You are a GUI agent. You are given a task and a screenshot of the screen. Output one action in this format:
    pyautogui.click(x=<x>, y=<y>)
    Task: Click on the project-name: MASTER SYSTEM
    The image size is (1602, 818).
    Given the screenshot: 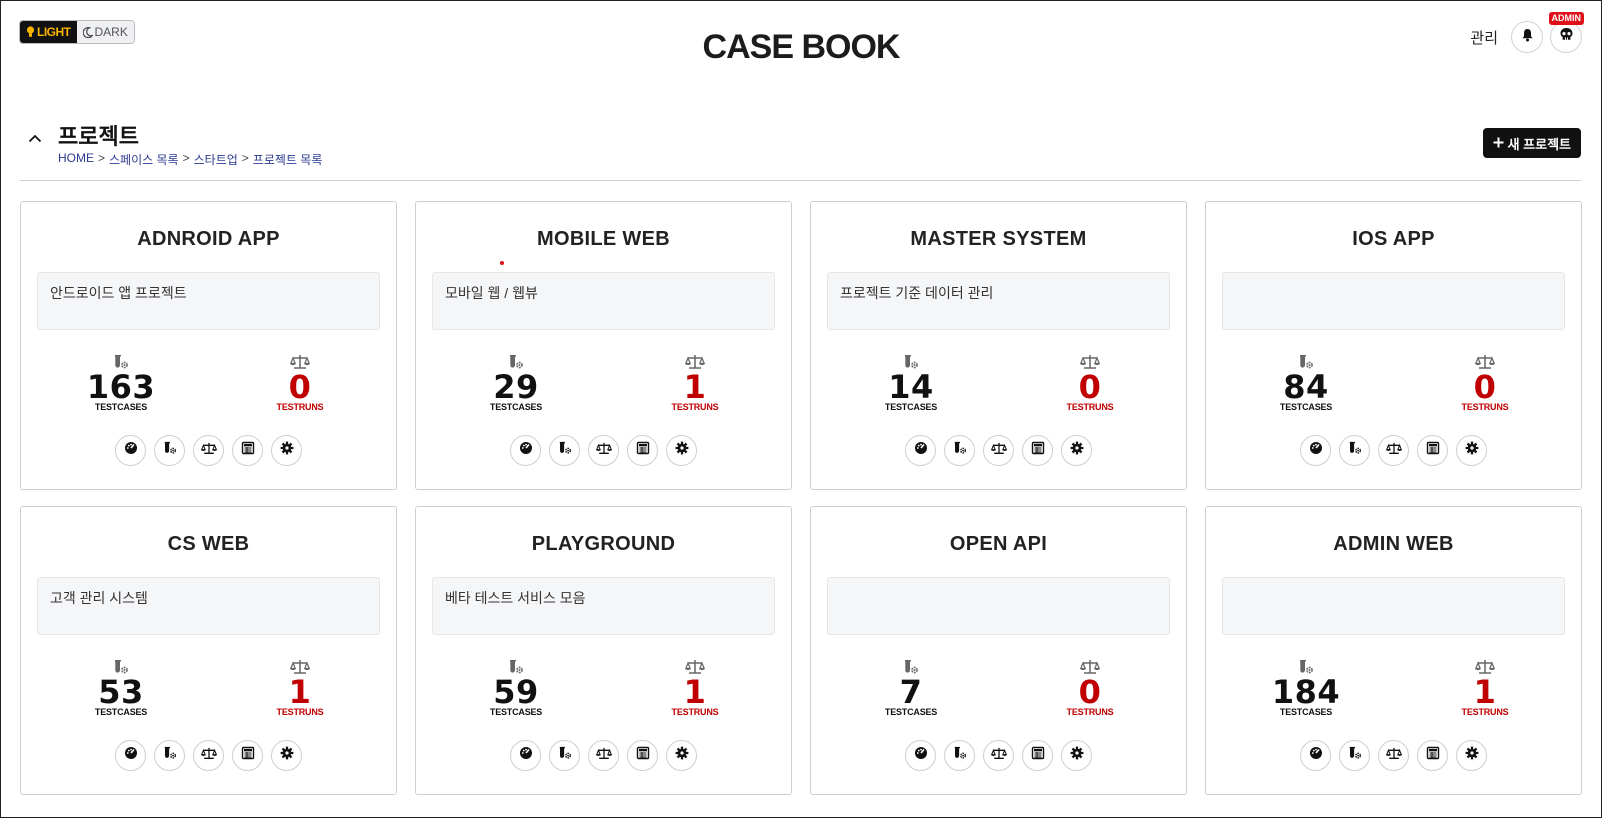 What is the action you would take?
    pyautogui.click(x=998, y=239)
    